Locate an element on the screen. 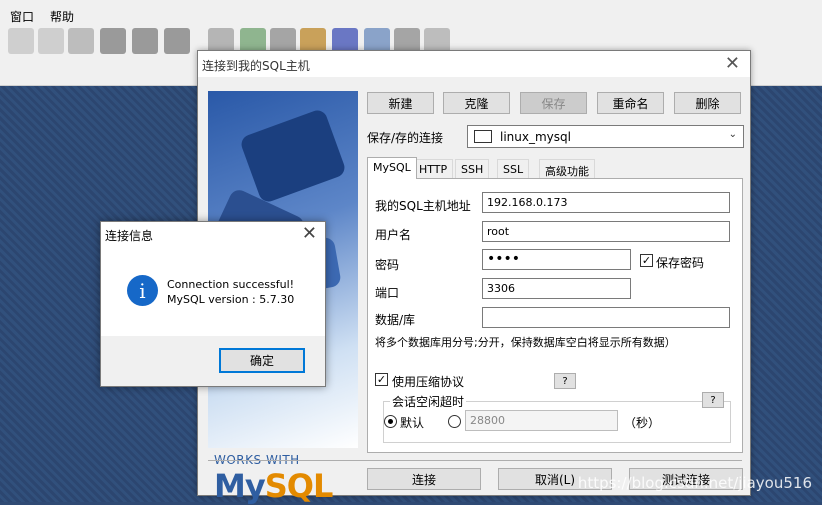 The image size is (822, 505). info-icon: i is located at coordinates (142, 290).